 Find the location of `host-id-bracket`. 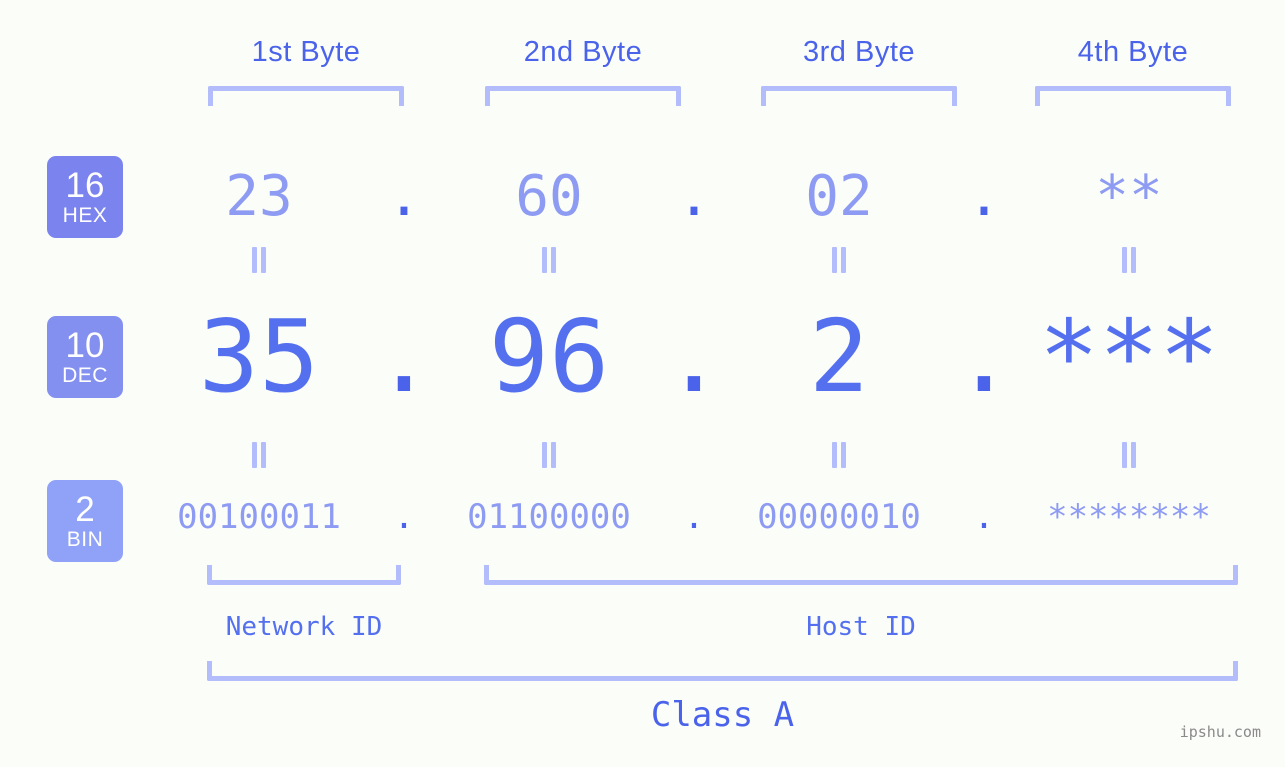

host-id-bracket is located at coordinates (861, 575).